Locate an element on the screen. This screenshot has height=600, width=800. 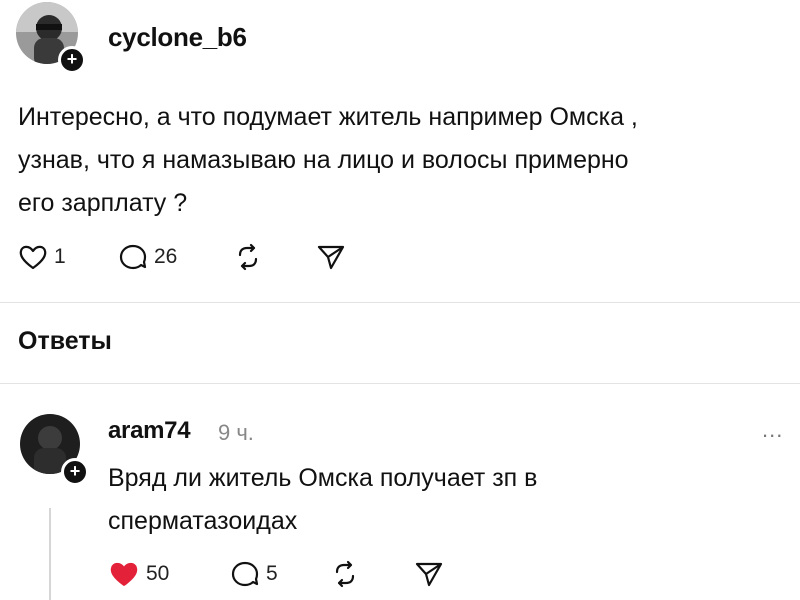
reply-text-line: сперматазоидах is located at coordinates (203, 521).